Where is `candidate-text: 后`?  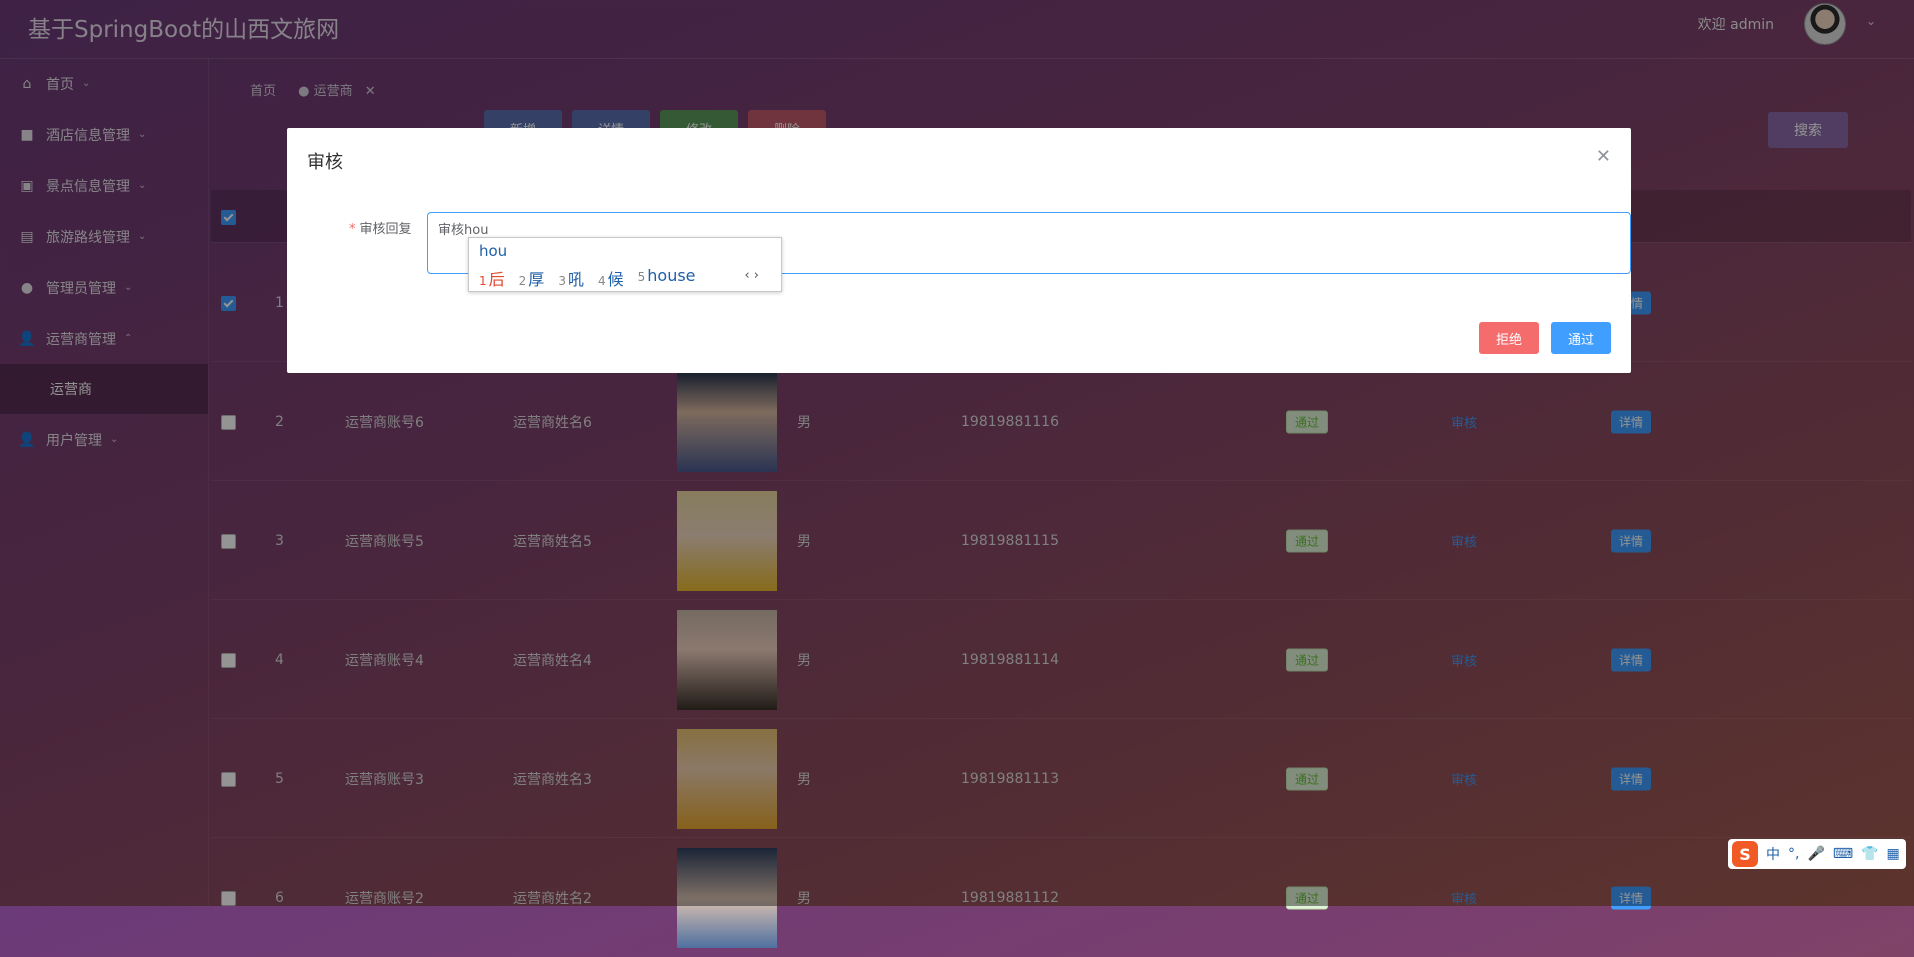
candidate-text: 后 is located at coordinates (496, 279).